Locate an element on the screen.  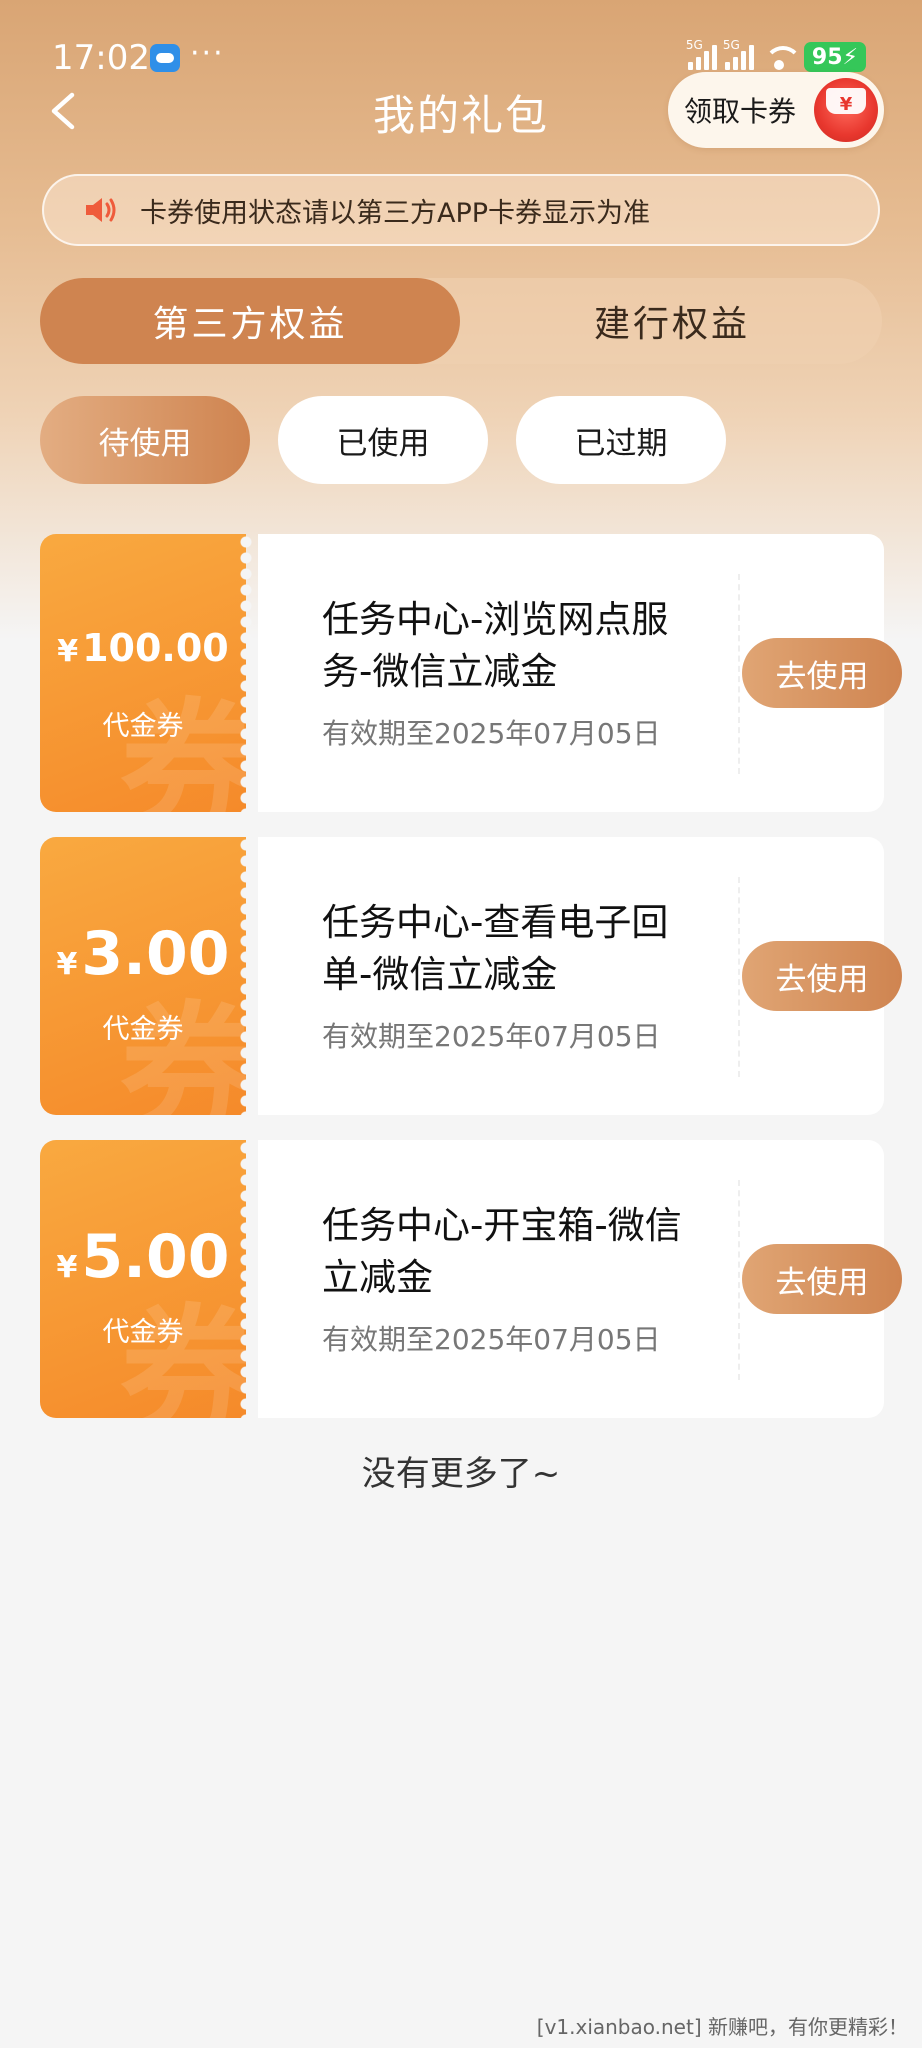
coupon-amount: ¥5.00 is located at coordinates (143, 1257).